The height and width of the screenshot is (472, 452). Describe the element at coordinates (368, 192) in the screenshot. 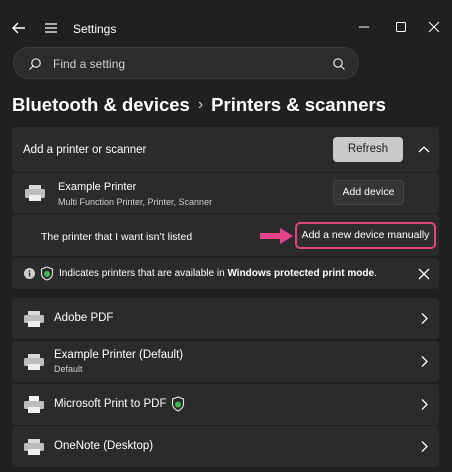

I see `add-device-button: Add device` at that location.